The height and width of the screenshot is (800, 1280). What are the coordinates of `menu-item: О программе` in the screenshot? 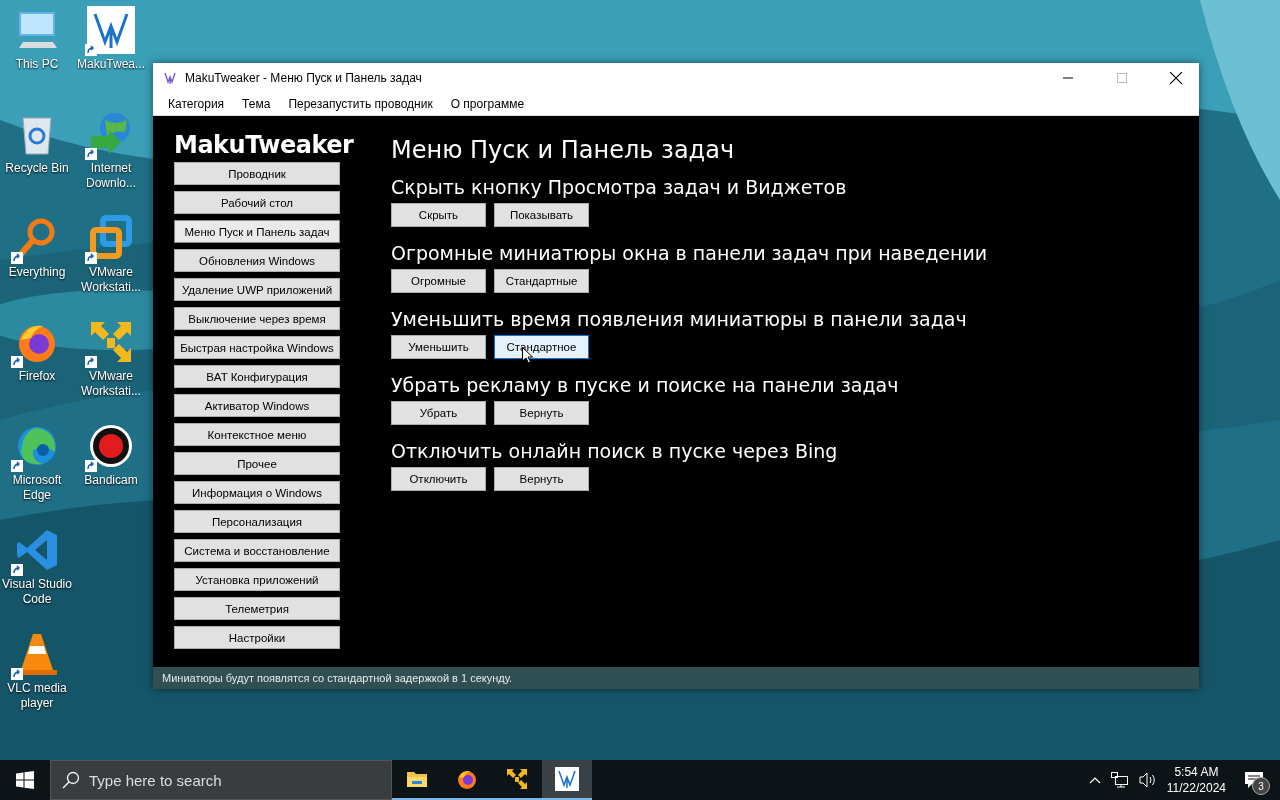 It's located at (487, 104).